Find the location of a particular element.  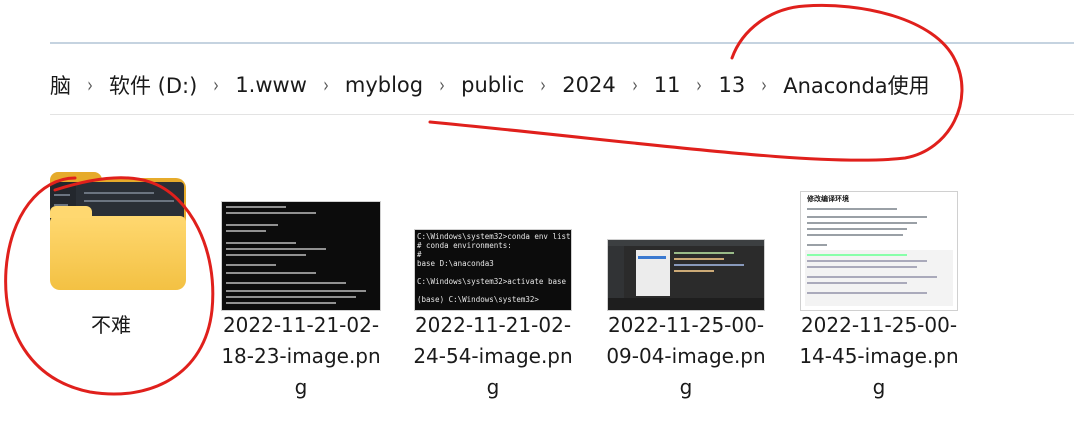

breadcrumb-item: 1.www is located at coordinates (271, 85).